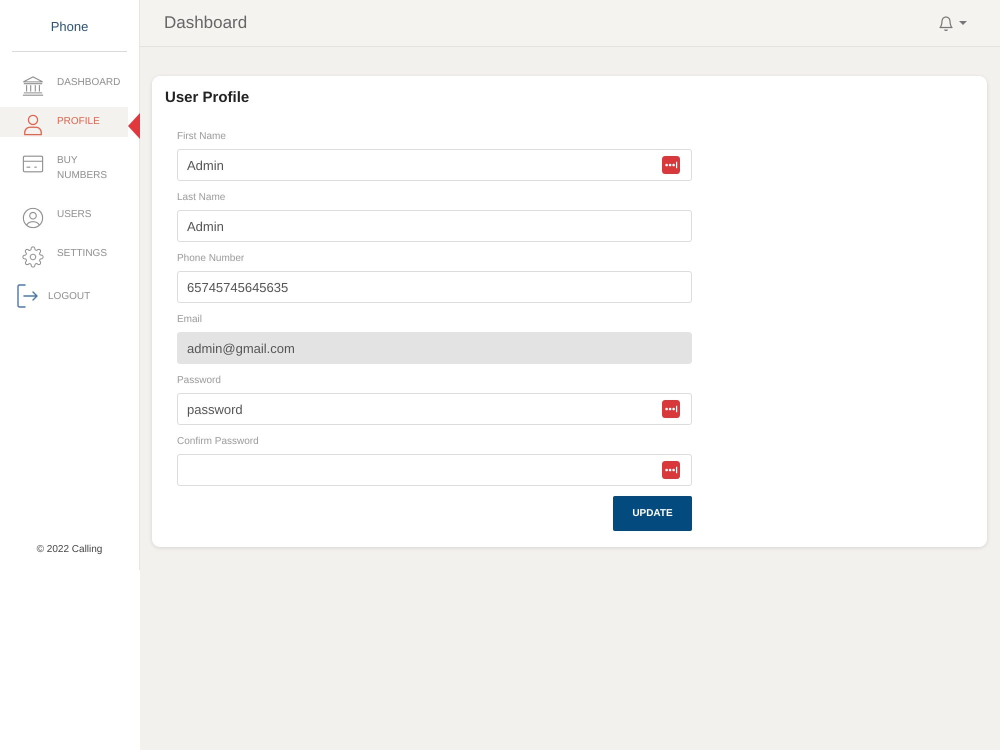  Describe the element at coordinates (134, 126) in the screenshot. I see `selection-pointer-icon` at that location.